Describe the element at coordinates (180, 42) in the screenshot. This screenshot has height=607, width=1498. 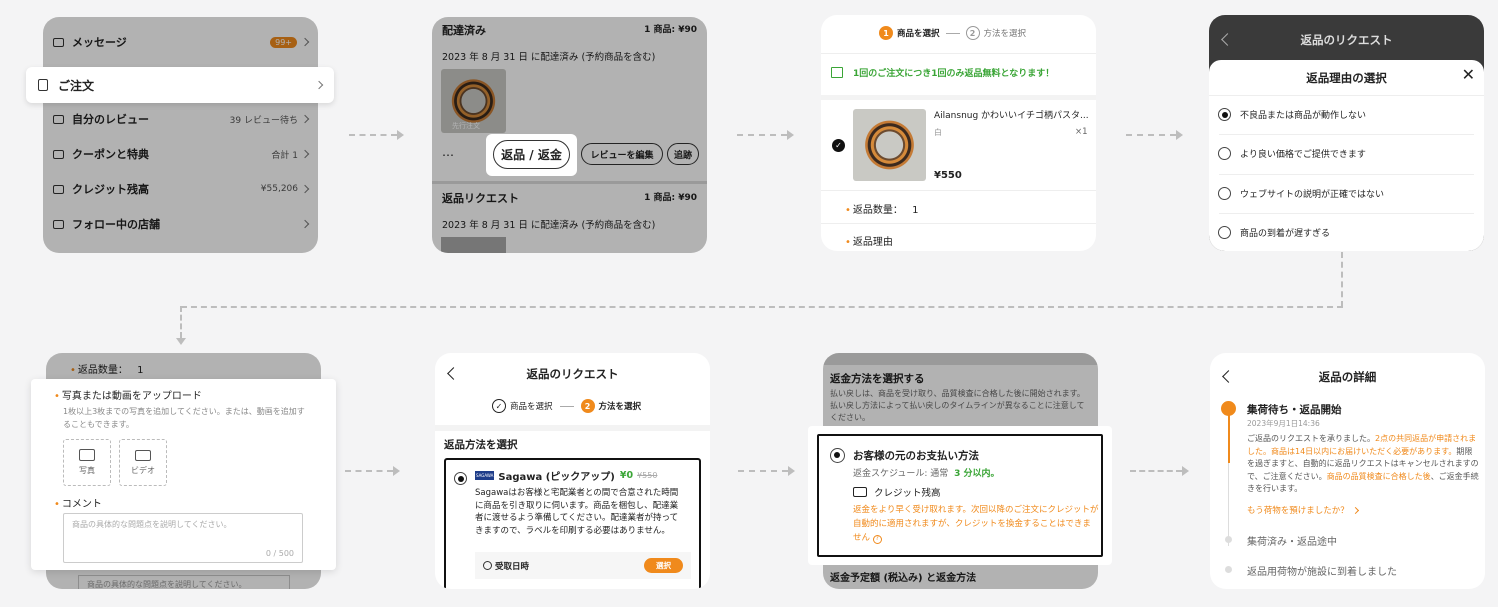
I see `menu-item-messages: メッセージ 99+` at that location.